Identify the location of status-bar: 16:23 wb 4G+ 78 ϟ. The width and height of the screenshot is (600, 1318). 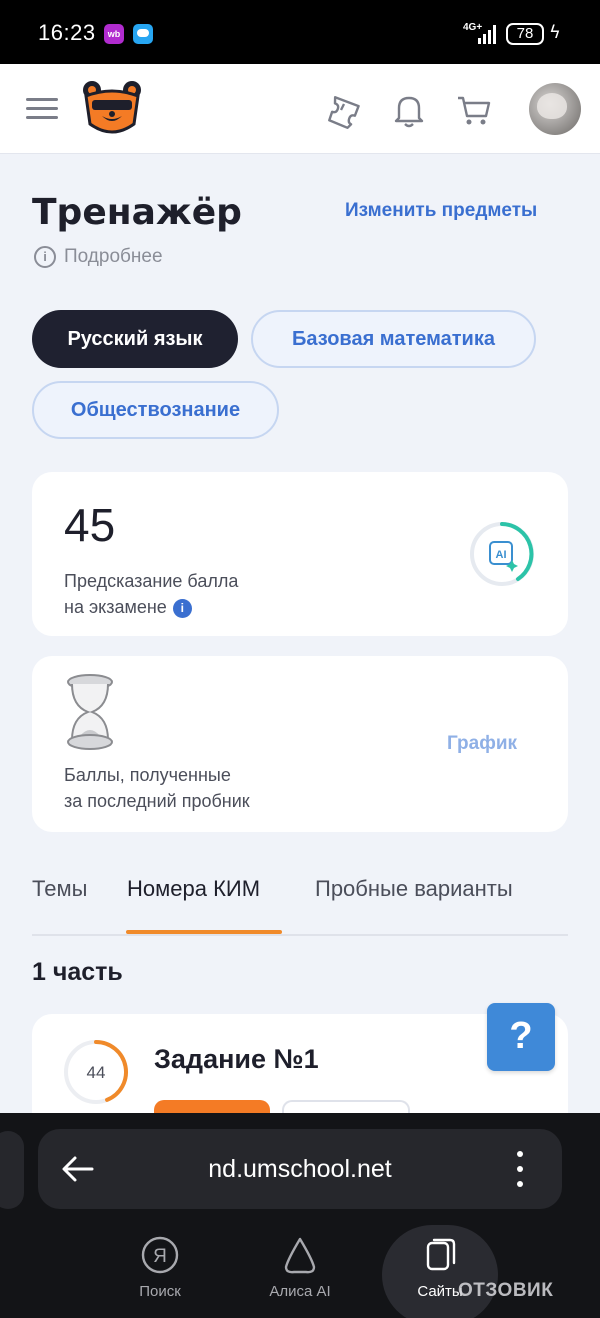
(300, 32).